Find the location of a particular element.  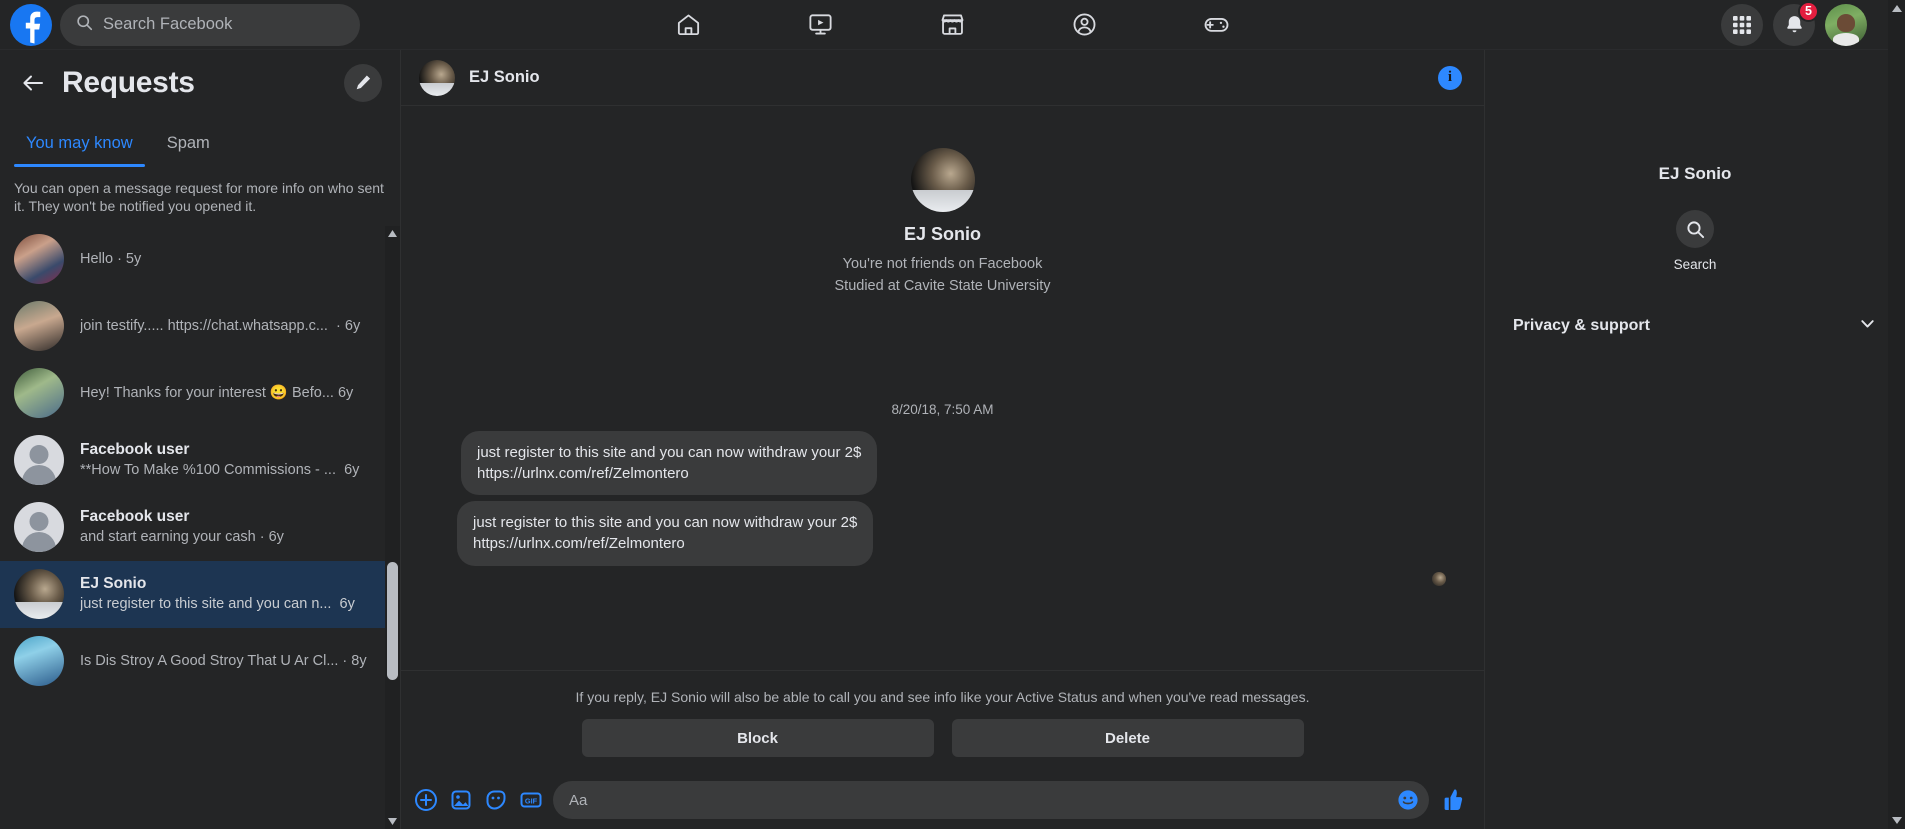

page-scrollbar is located at coordinates (1896, 414).